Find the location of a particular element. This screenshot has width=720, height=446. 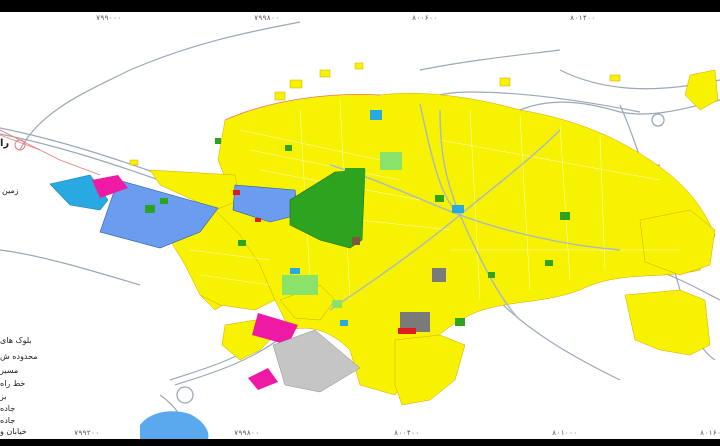

legend-entry: بلوک های is located at coordinates (16, 340).